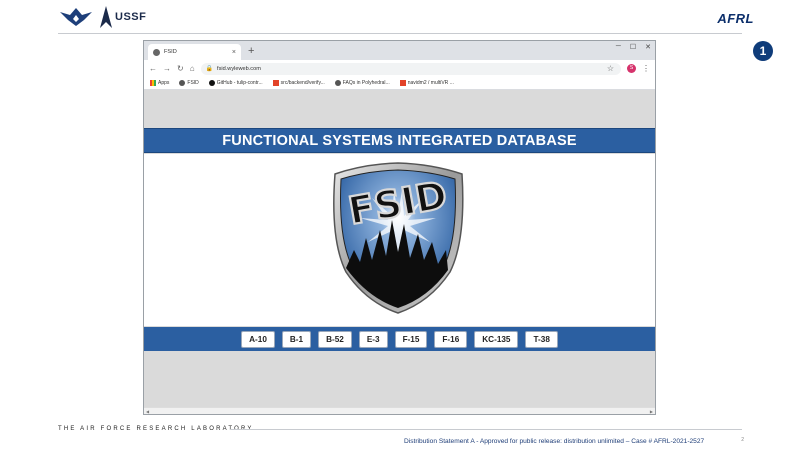 The width and height of the screenshot is (800, 450). I want to click on scroll-right-icon: ▶, so click(651, 411).